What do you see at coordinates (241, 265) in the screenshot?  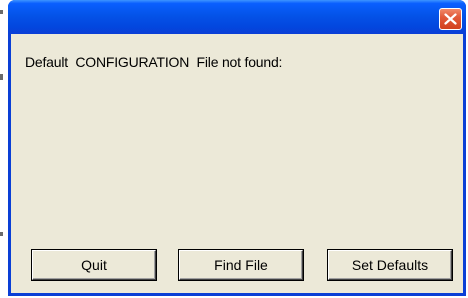 I see `find-file-button: Find File` at bounding box center [241, 265].